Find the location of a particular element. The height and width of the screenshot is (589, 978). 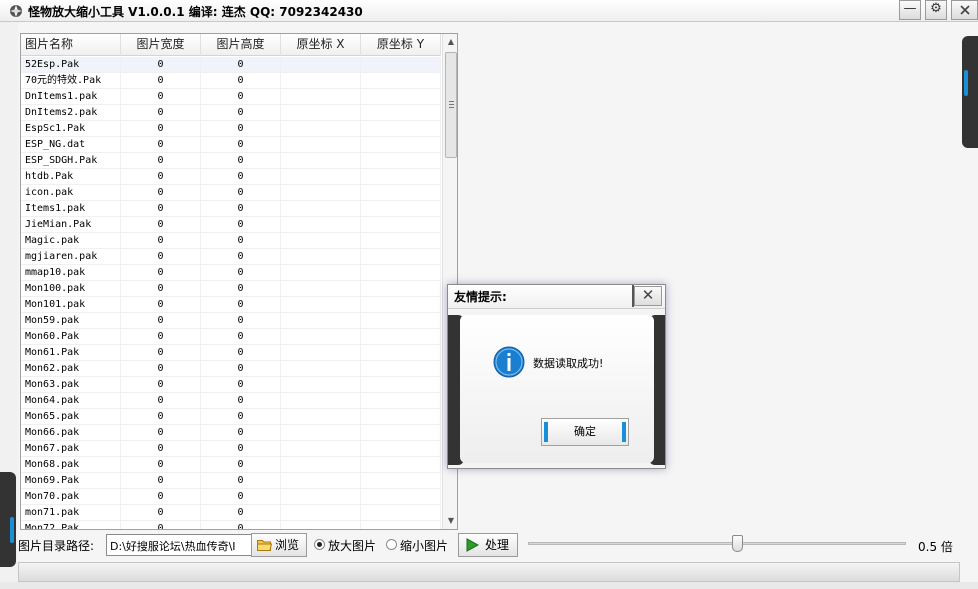

table-row: 52Esp.Pak 0 0 is located at coordinates (231, 65).